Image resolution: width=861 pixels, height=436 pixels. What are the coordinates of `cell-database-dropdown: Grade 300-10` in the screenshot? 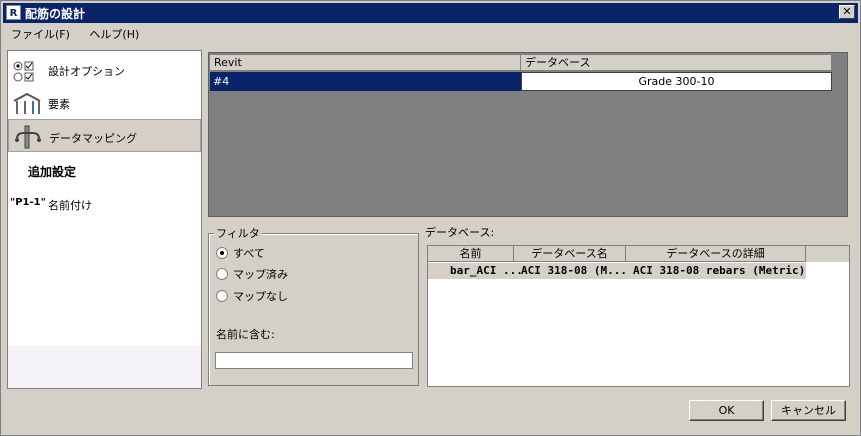 It's located at (676, 81).